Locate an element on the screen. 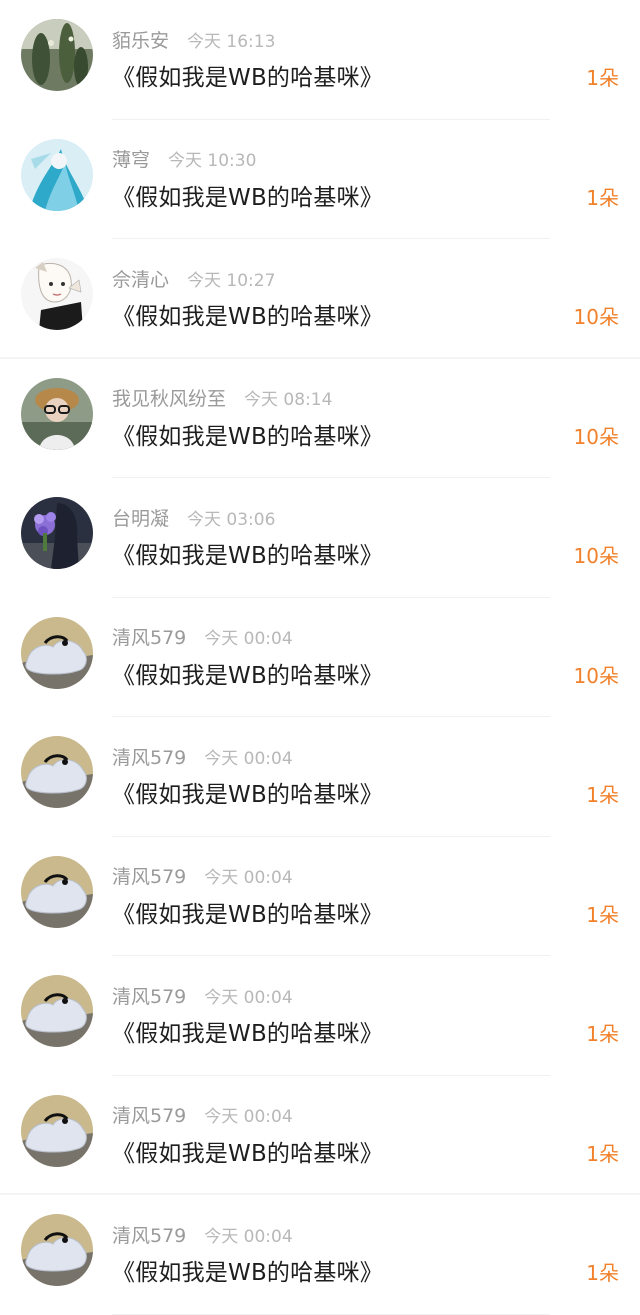 This screenshot has height=1315, width=640. timestamp: 今天 16:13 is located at coordinates (231, 41).